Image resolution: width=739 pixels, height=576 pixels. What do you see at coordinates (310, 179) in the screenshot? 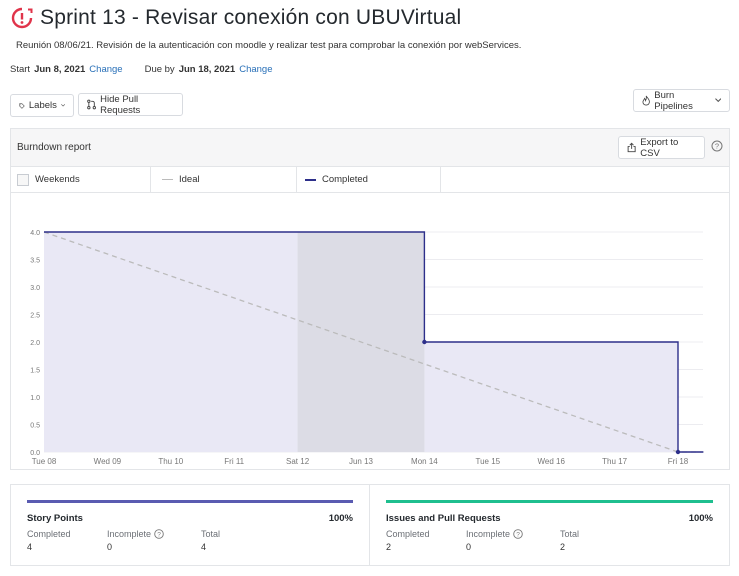
I see `completed-line-swatch` at bounding box center [310, 179].